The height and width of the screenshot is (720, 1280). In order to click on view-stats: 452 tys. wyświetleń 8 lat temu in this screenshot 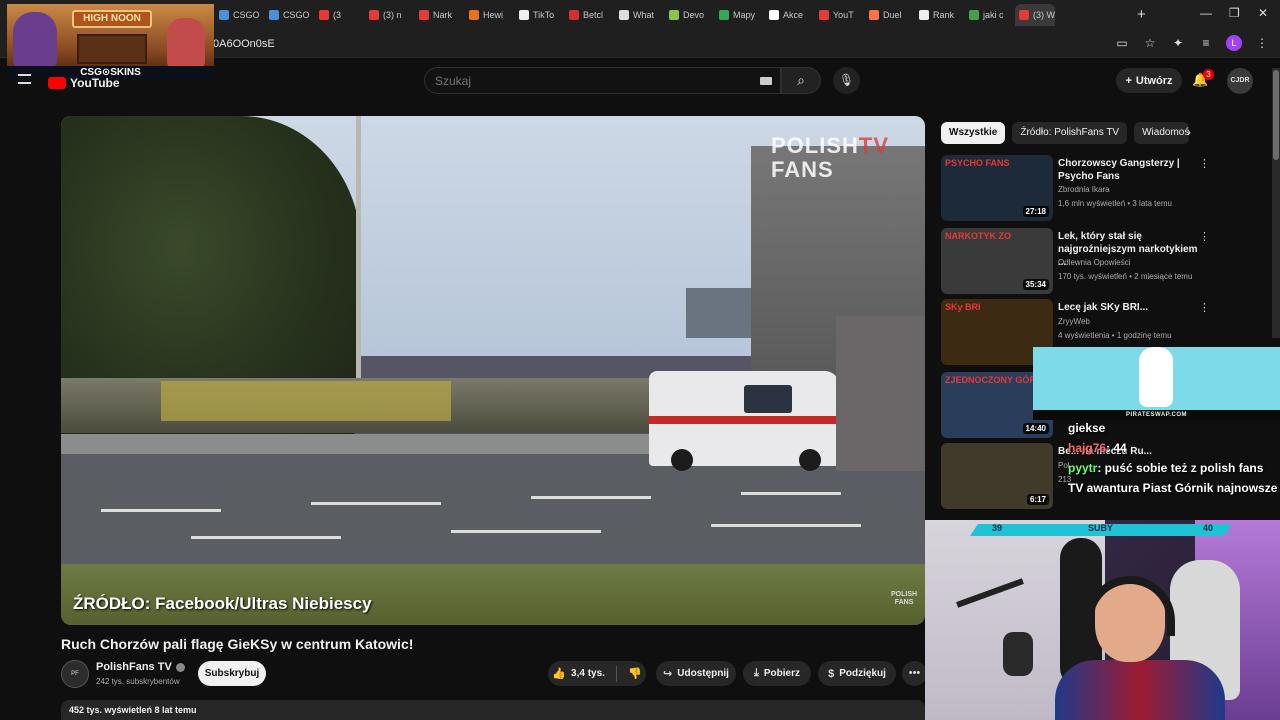, I will do `click(133, 710)`.